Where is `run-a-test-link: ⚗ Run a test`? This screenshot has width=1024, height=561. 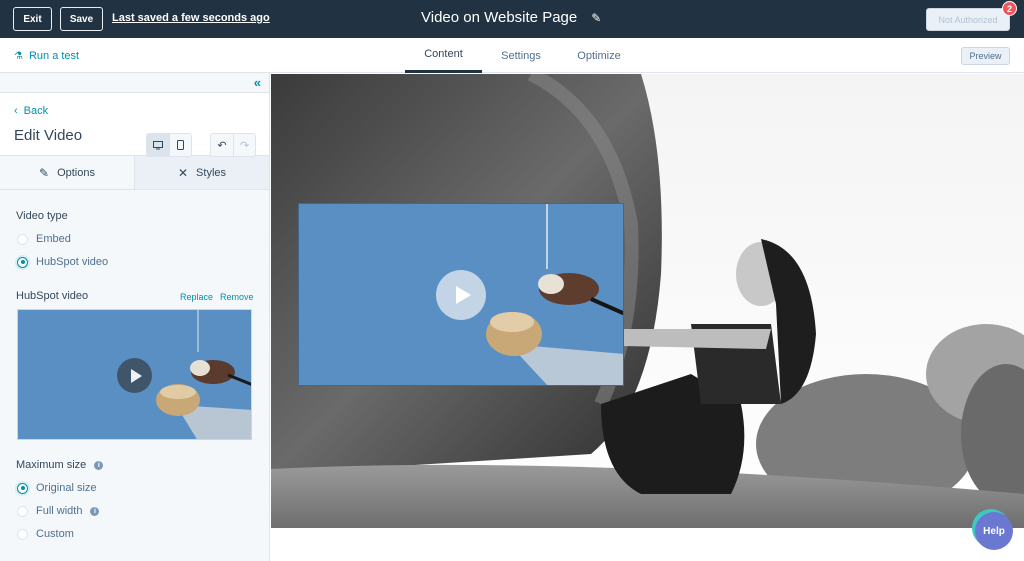 run-a-test-link: ⚗ Run a test is located at coordinates (46, 56).